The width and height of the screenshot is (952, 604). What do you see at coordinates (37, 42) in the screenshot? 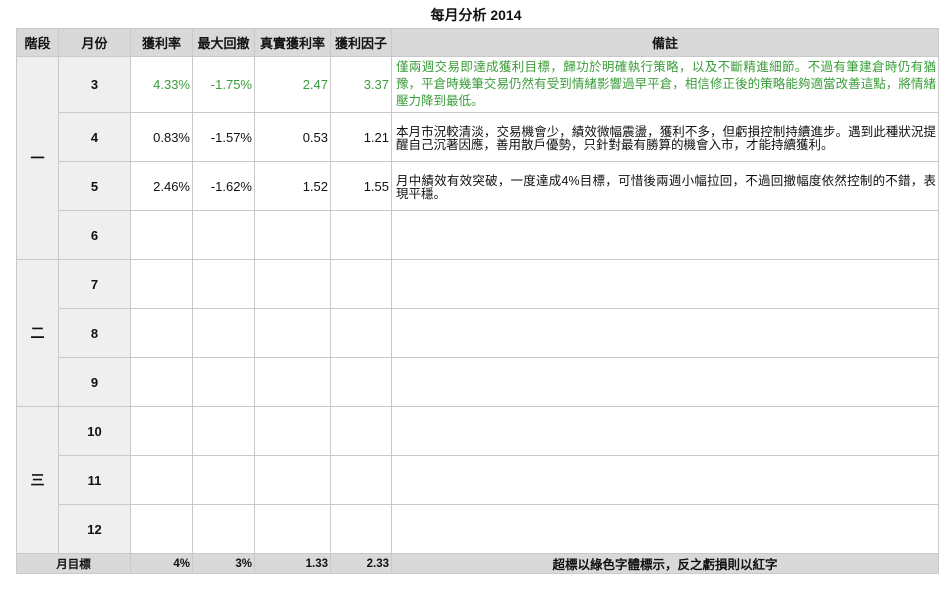
I see `header-stage: 階段` at bounding box center [37, 42].